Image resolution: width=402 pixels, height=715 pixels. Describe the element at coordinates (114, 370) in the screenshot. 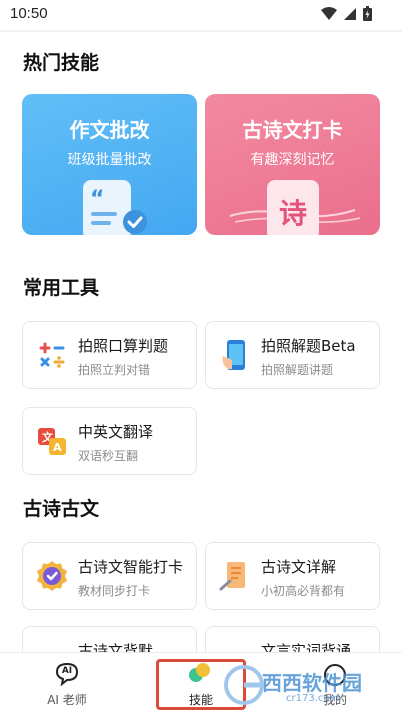

I see `tool-subtitle: 拍照立判对错` at that location.